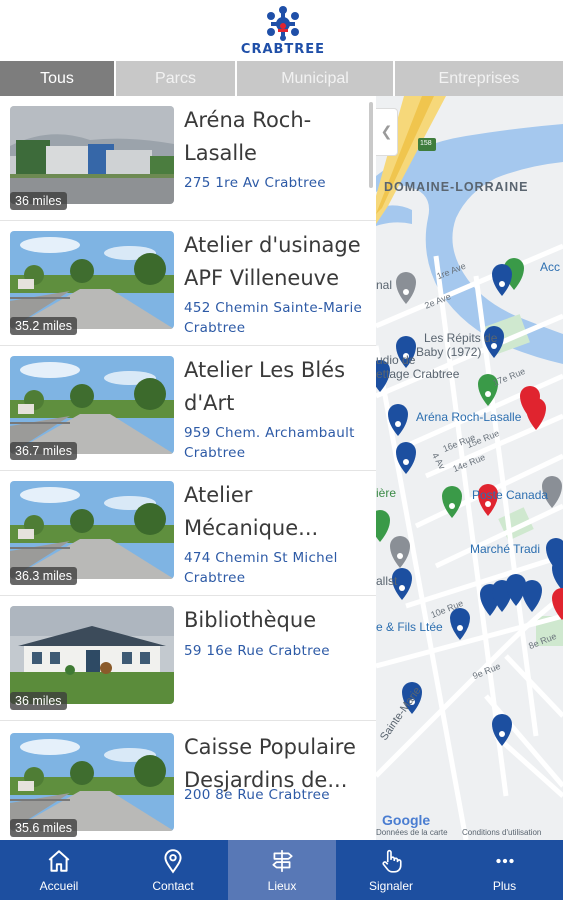 This screenshot has width=563, height=900. Describe the element at coordinates (173, 885) in the screenshot. I see `nav-label: Contact` at that location.